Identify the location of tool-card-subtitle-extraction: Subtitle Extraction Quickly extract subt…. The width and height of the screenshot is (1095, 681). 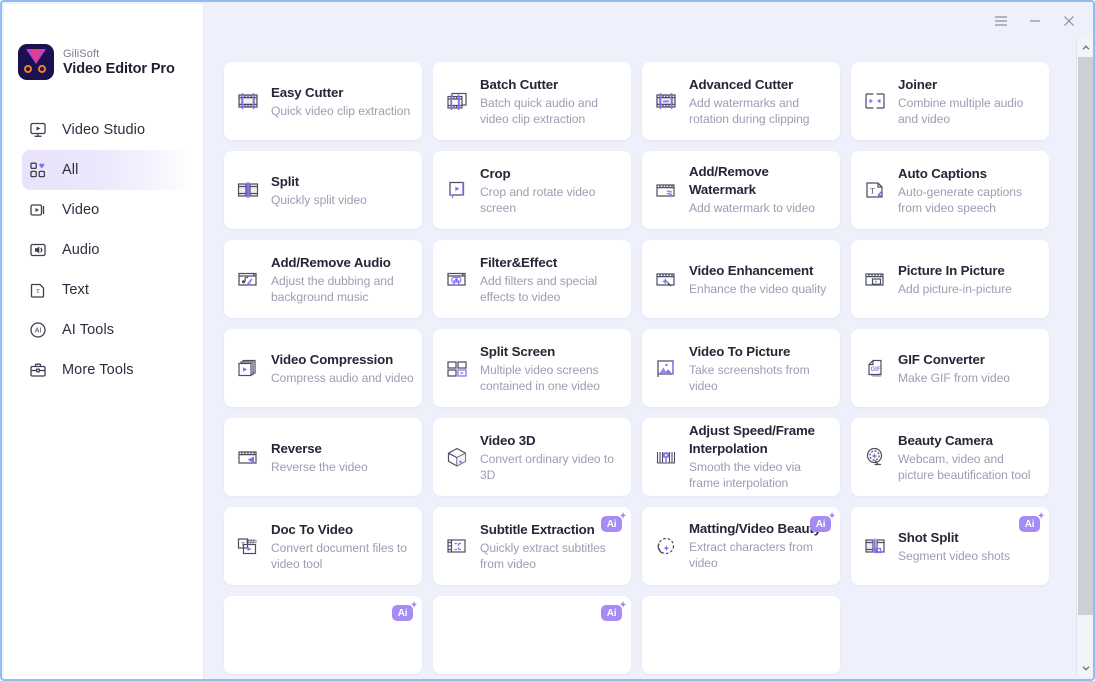
(532, 546).